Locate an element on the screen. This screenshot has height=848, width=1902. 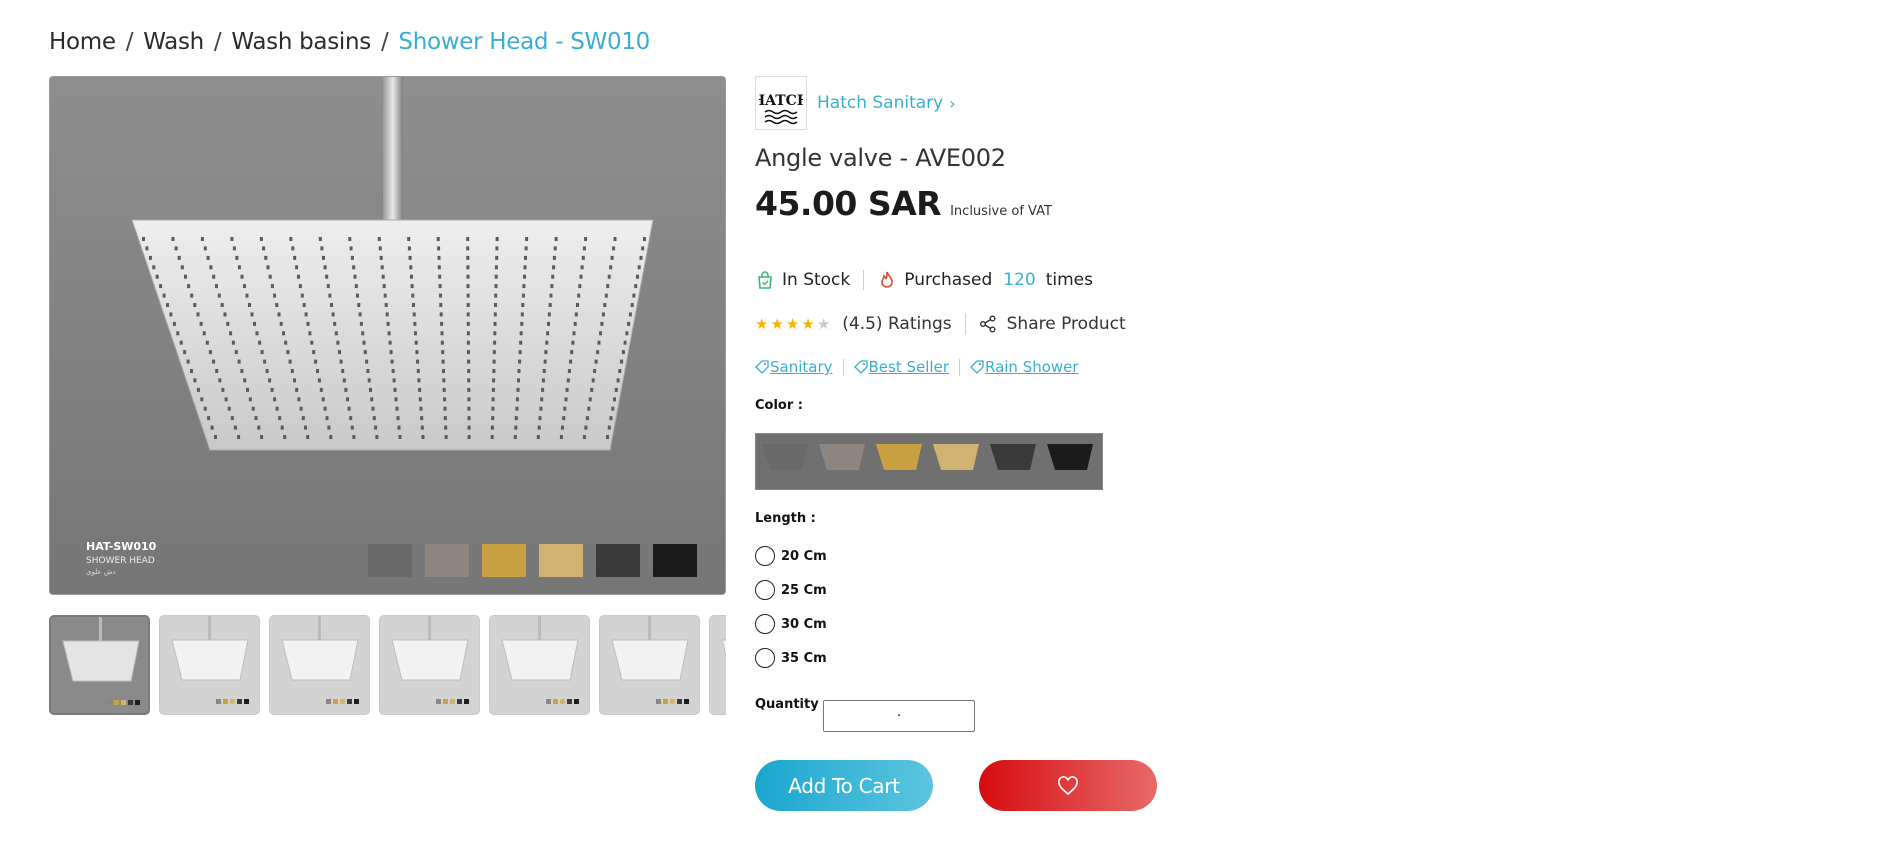
length-option-30: 30 Cm is located at coordinates (791, 624).